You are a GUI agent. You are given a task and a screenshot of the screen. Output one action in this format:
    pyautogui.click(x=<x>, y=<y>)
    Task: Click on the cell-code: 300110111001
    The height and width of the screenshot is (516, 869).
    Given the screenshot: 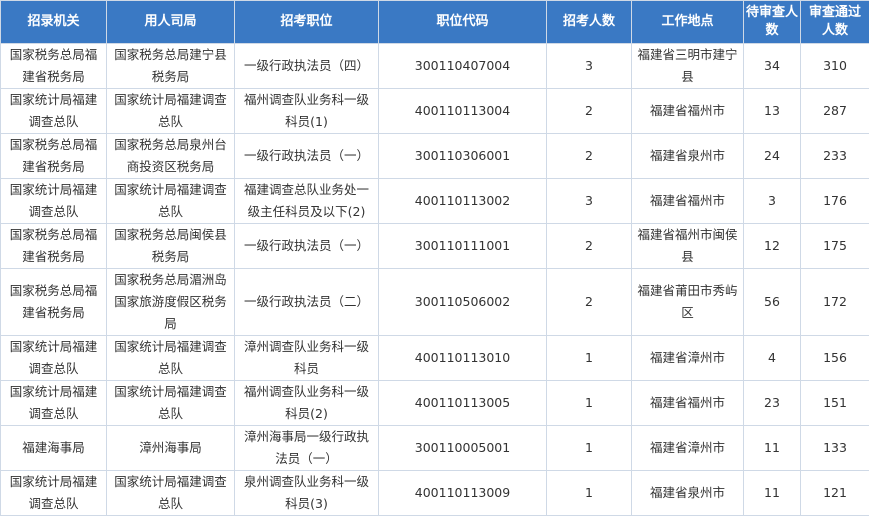 What is the action you would take?
    pyautogui.click(x=463, y=246)
    